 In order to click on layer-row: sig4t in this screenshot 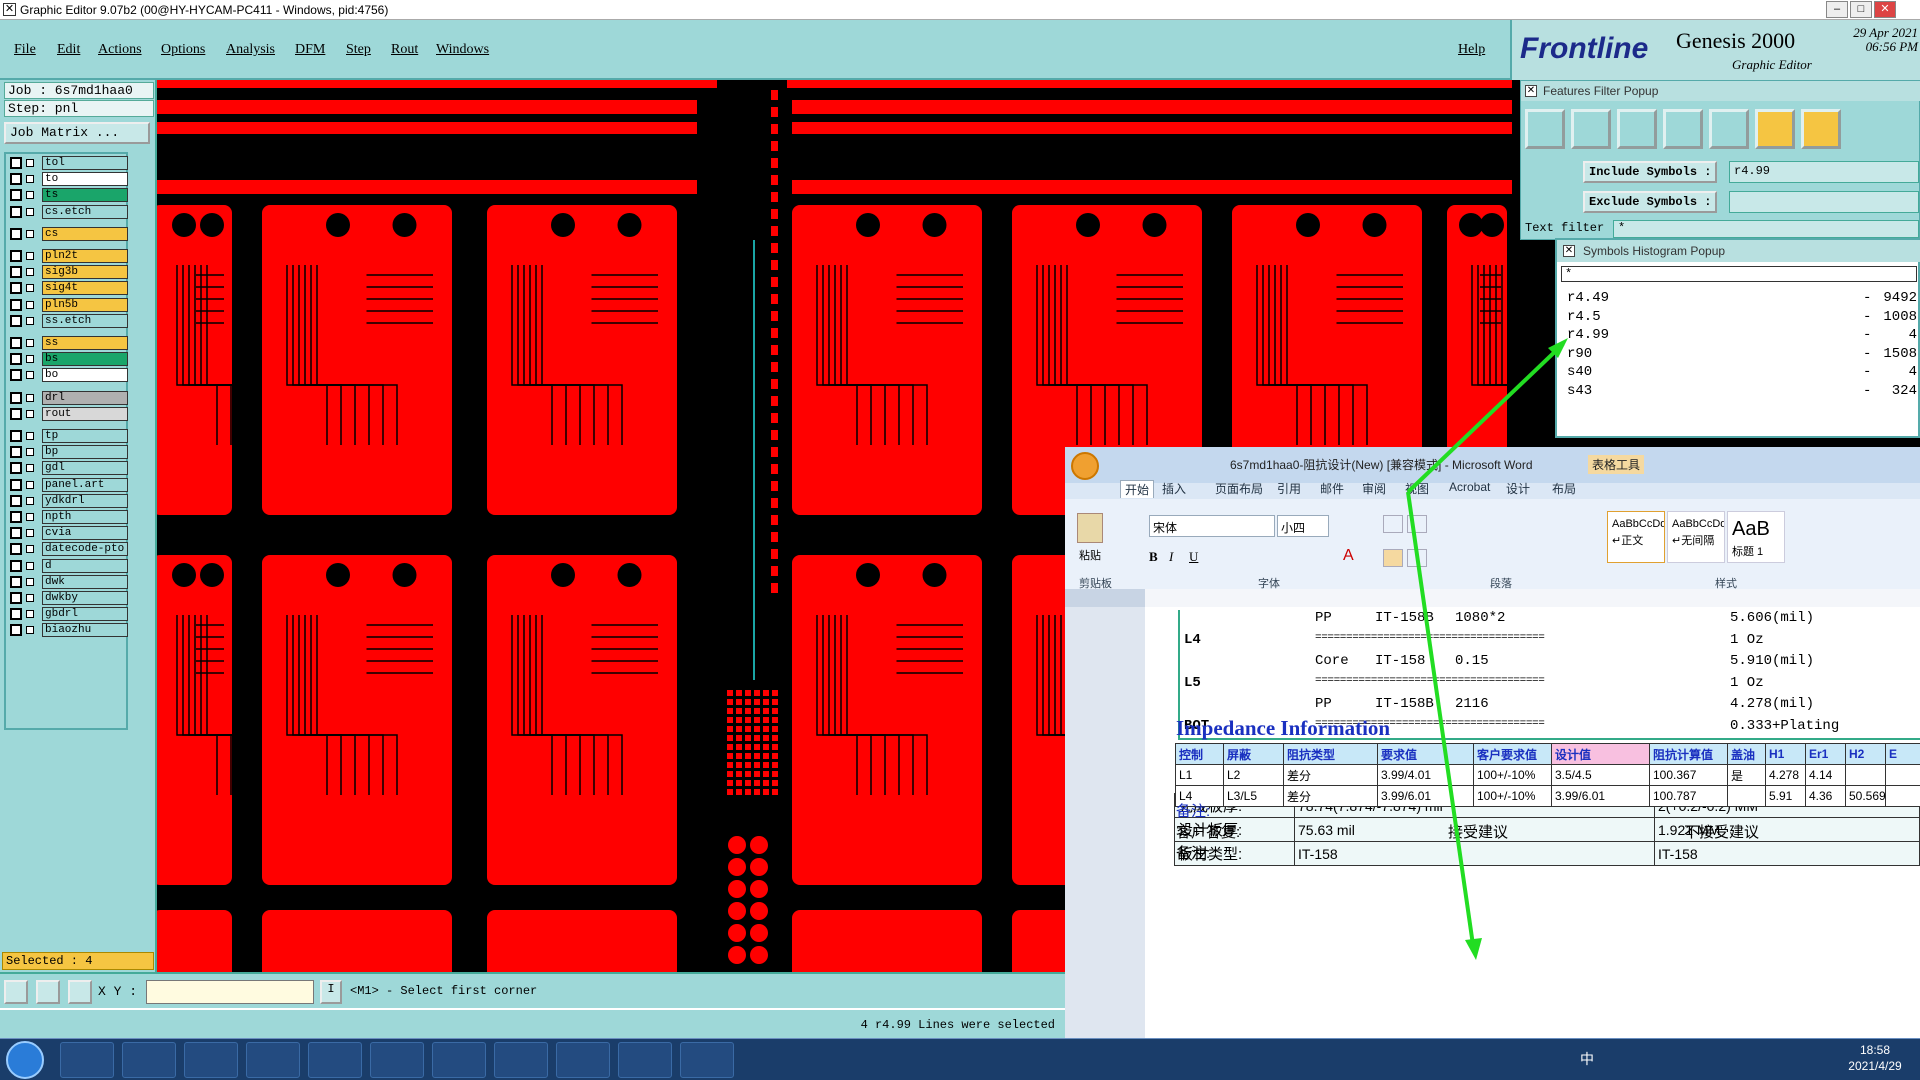, I will do `click(68, 288)`.